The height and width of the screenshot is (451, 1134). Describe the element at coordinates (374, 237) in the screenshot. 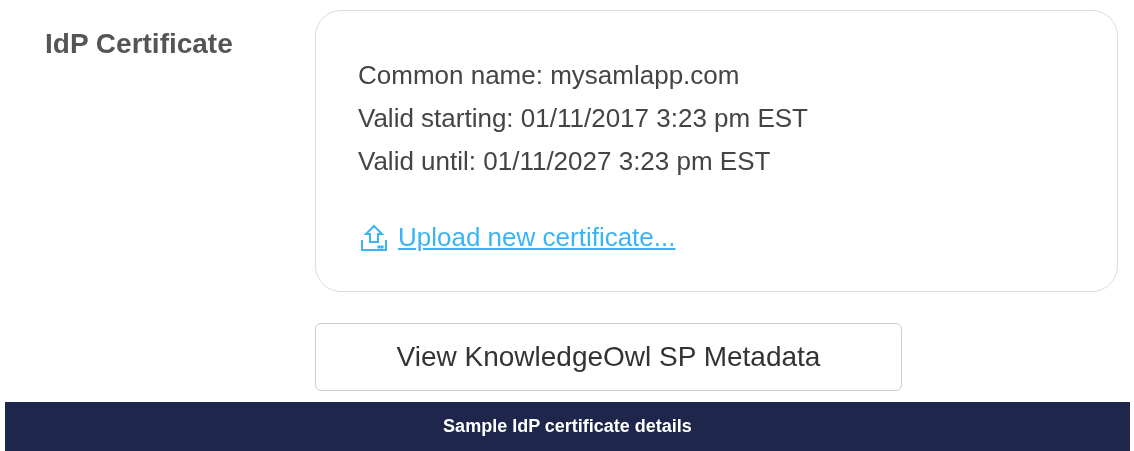

I see `upload-icon` at that location.